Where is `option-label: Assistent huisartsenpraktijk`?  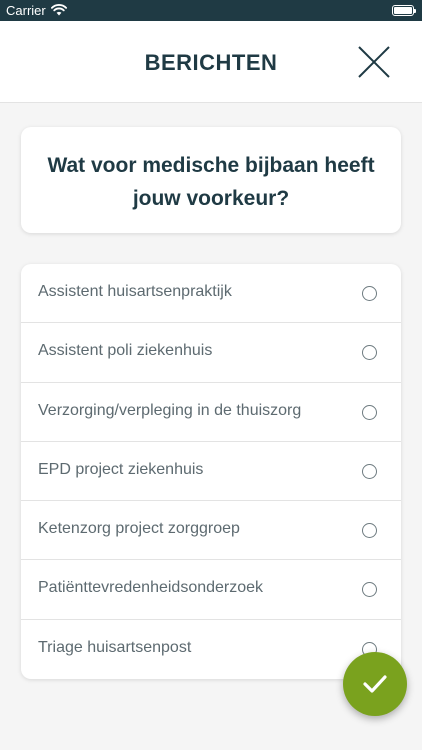 option-label: Assistent huisartsenpraktijk is located at coordinates (135, 291).